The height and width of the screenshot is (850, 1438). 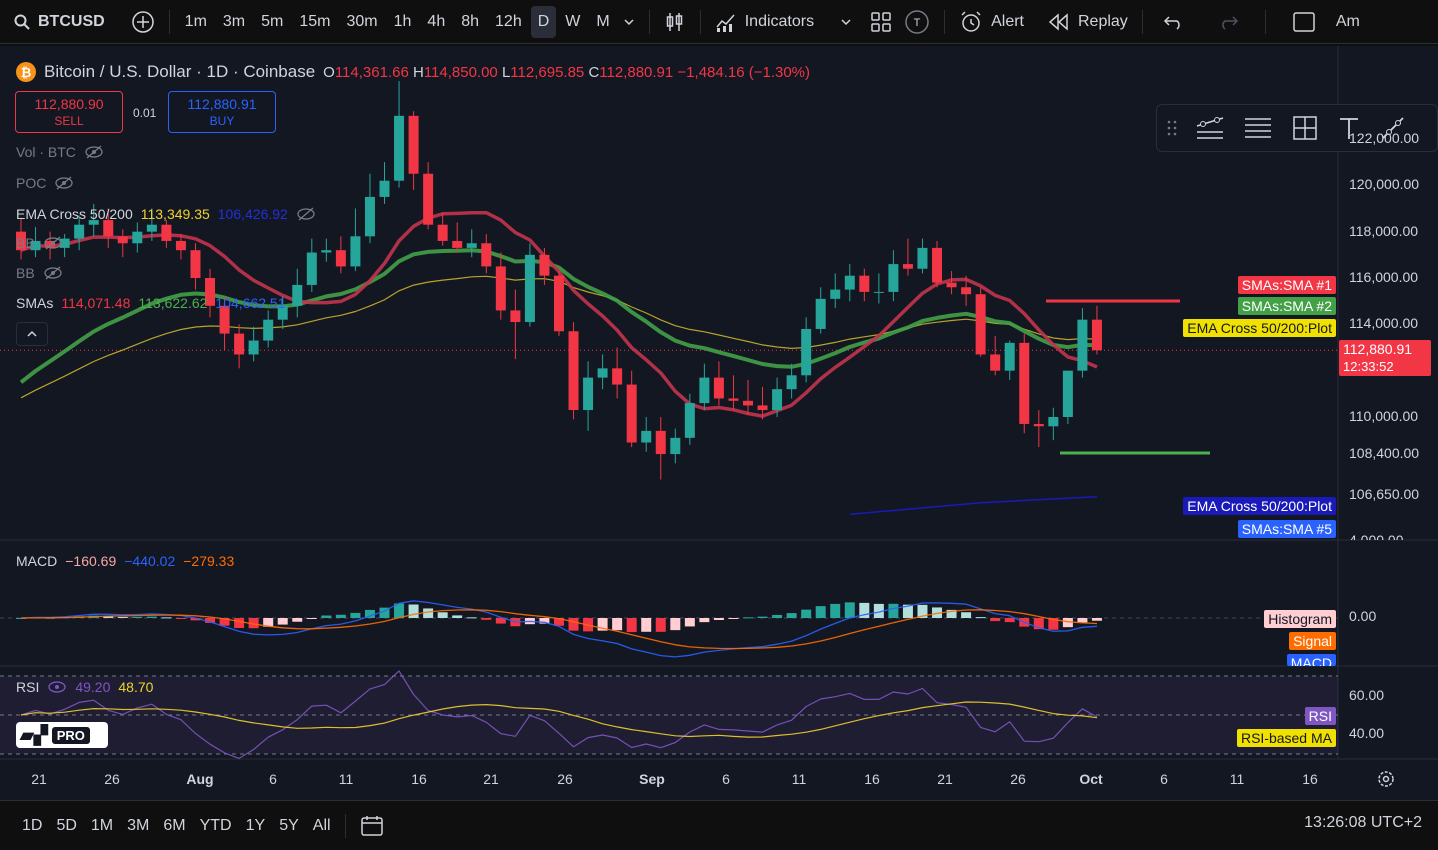 What do you see at coordinates (1378, 349) in the screenshot?
I see `last-price-value: 112,880.91` at bounding box center [1378, 349].